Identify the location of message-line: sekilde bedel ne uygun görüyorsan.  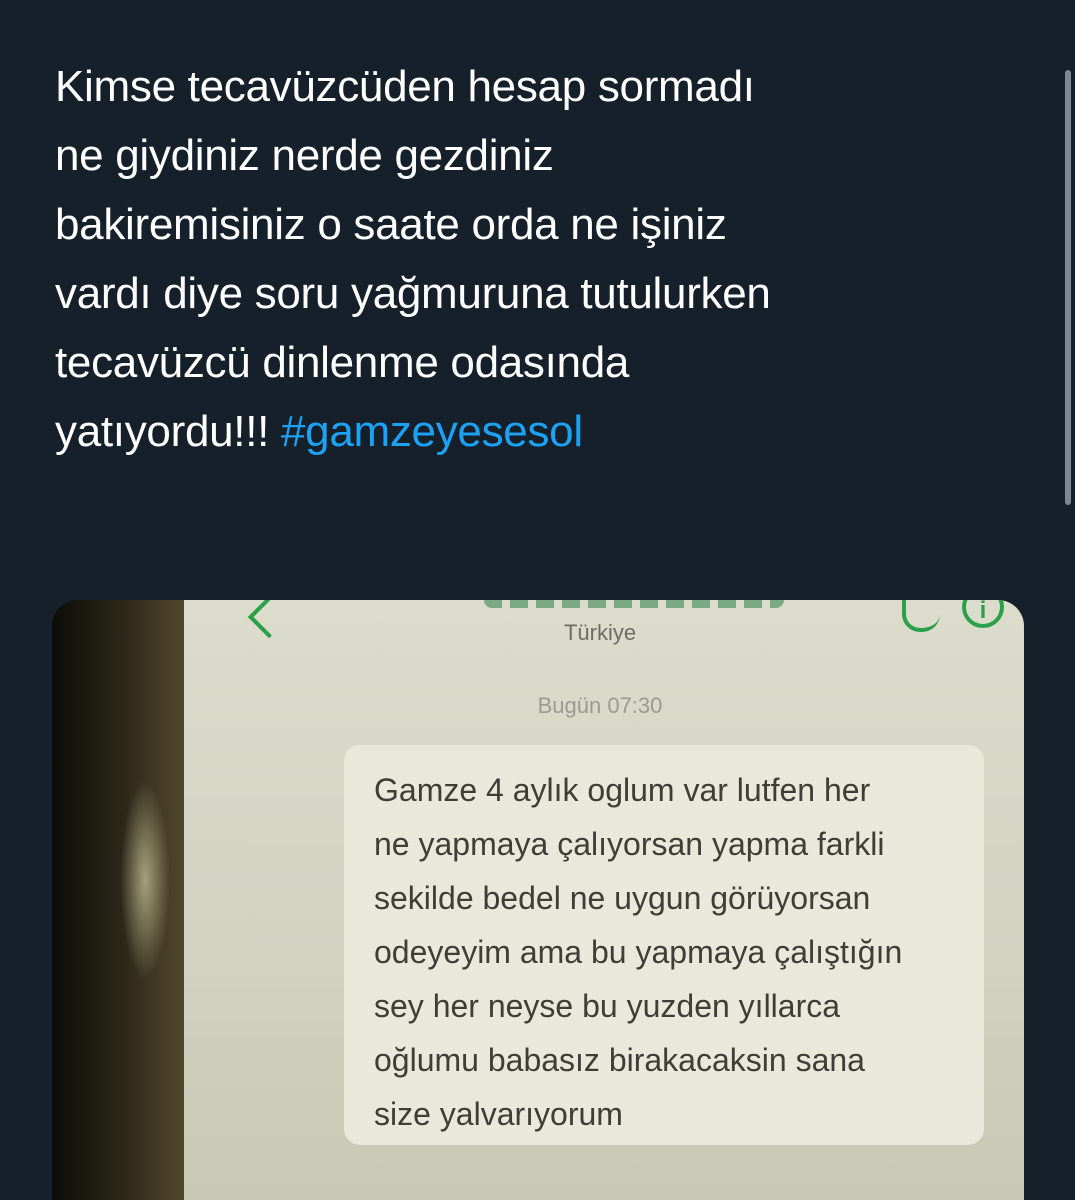
(622, 898).